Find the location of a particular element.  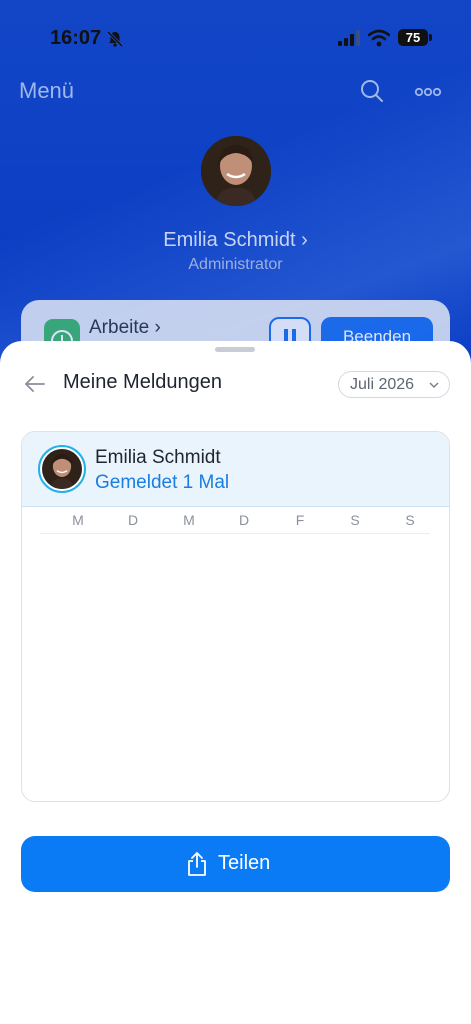

weekday-header: M D M D F S S is located at coordinates (235, 523).